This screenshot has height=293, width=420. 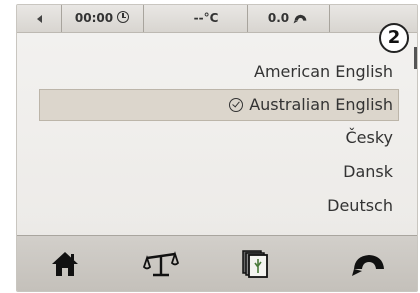 I want to click on home-button, so click(x=65, y=263).